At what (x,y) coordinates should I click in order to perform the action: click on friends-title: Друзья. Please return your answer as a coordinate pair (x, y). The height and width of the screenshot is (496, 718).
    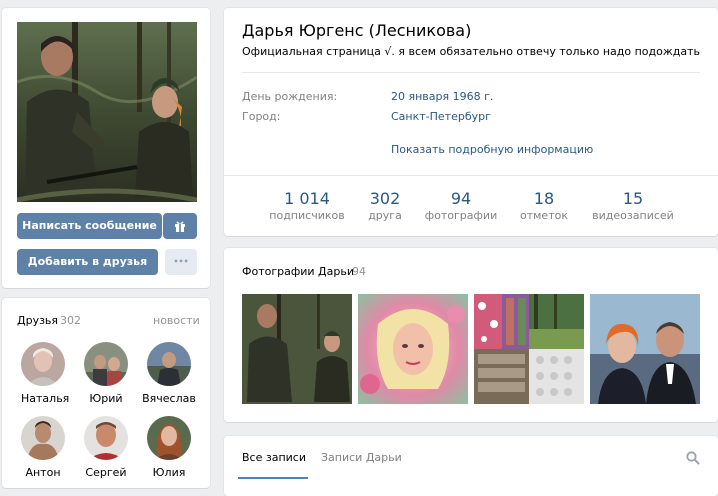
    Looking at the image, I should click on (37, 320).